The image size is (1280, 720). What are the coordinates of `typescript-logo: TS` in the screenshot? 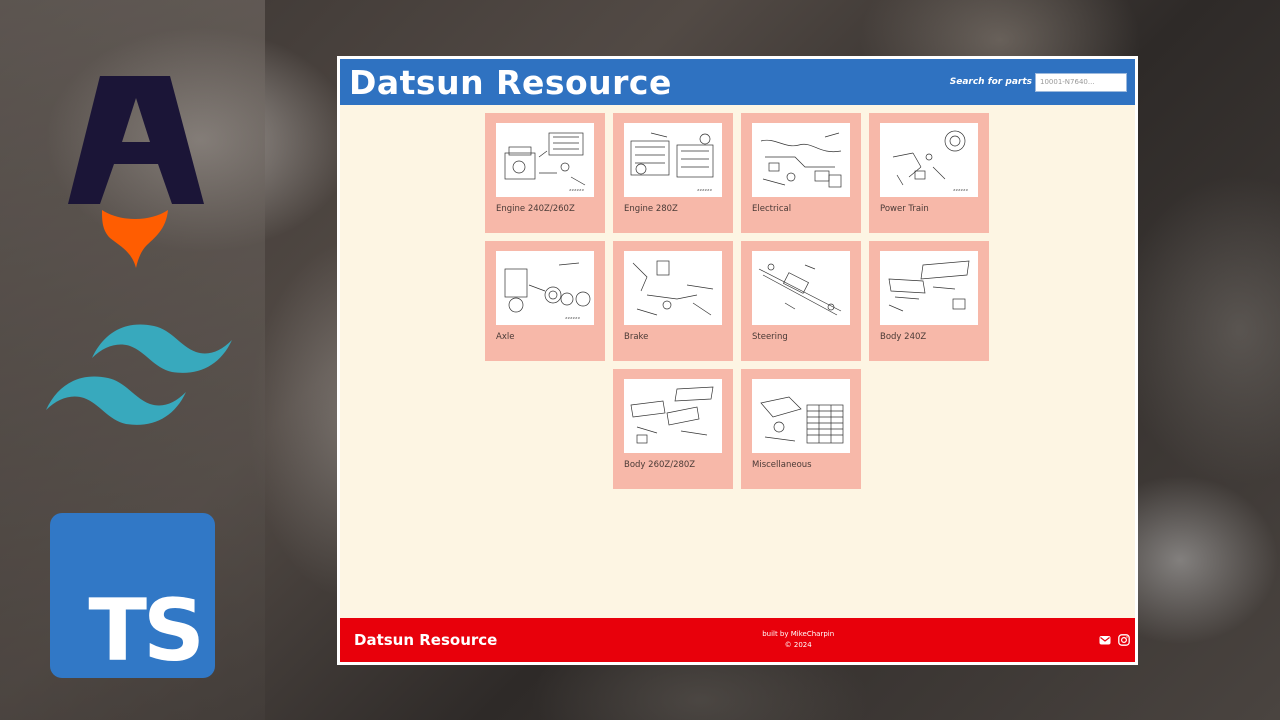 It's located at (132, 595).